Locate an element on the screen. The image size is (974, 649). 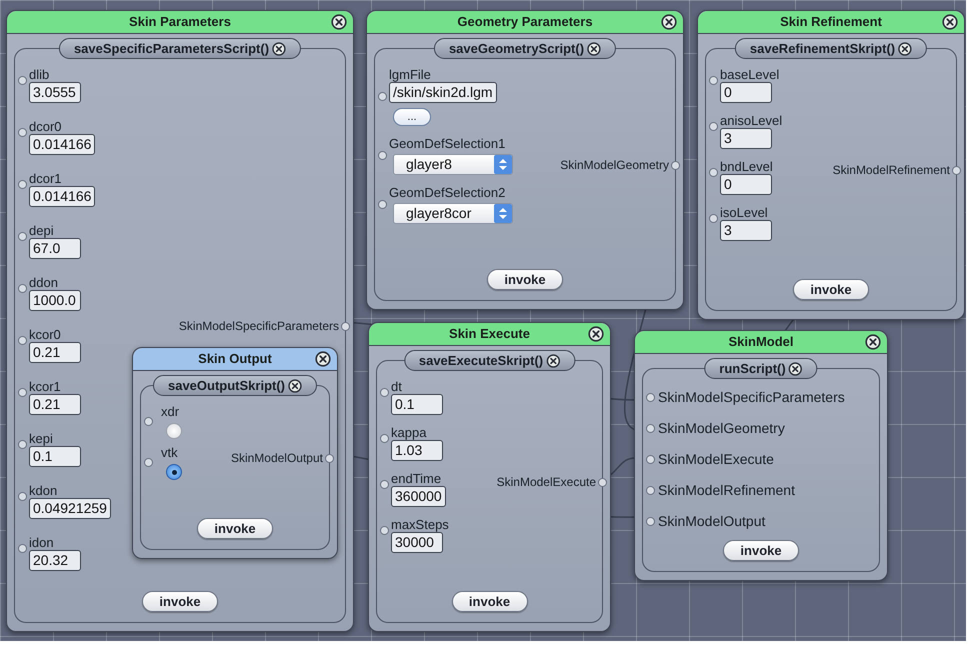
input-label: SkinModelOutput is located at coordinates (712, 521).